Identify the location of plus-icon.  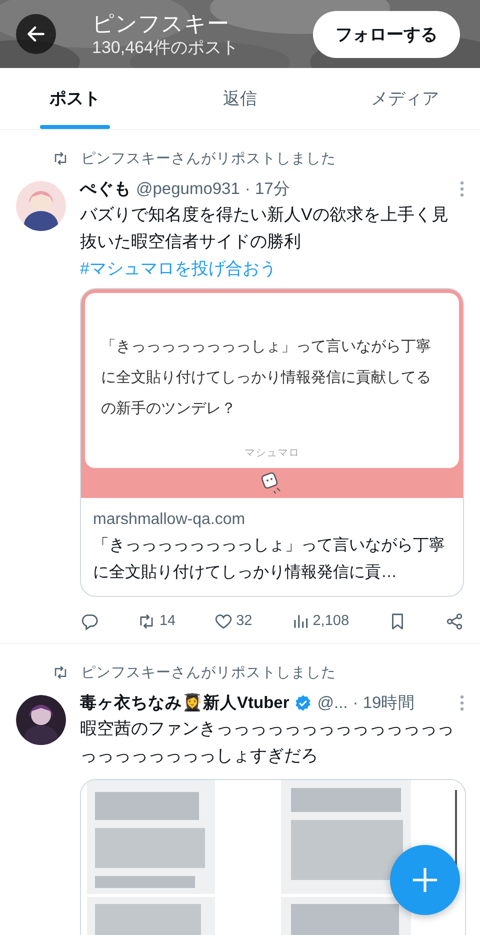
(425, 880).